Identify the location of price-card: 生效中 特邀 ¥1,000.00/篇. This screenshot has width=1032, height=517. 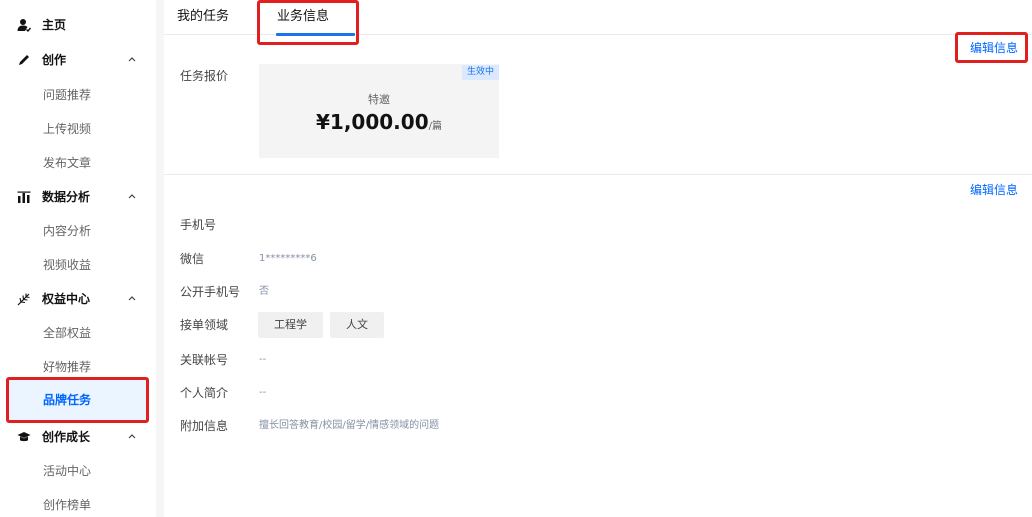
(379, 111).